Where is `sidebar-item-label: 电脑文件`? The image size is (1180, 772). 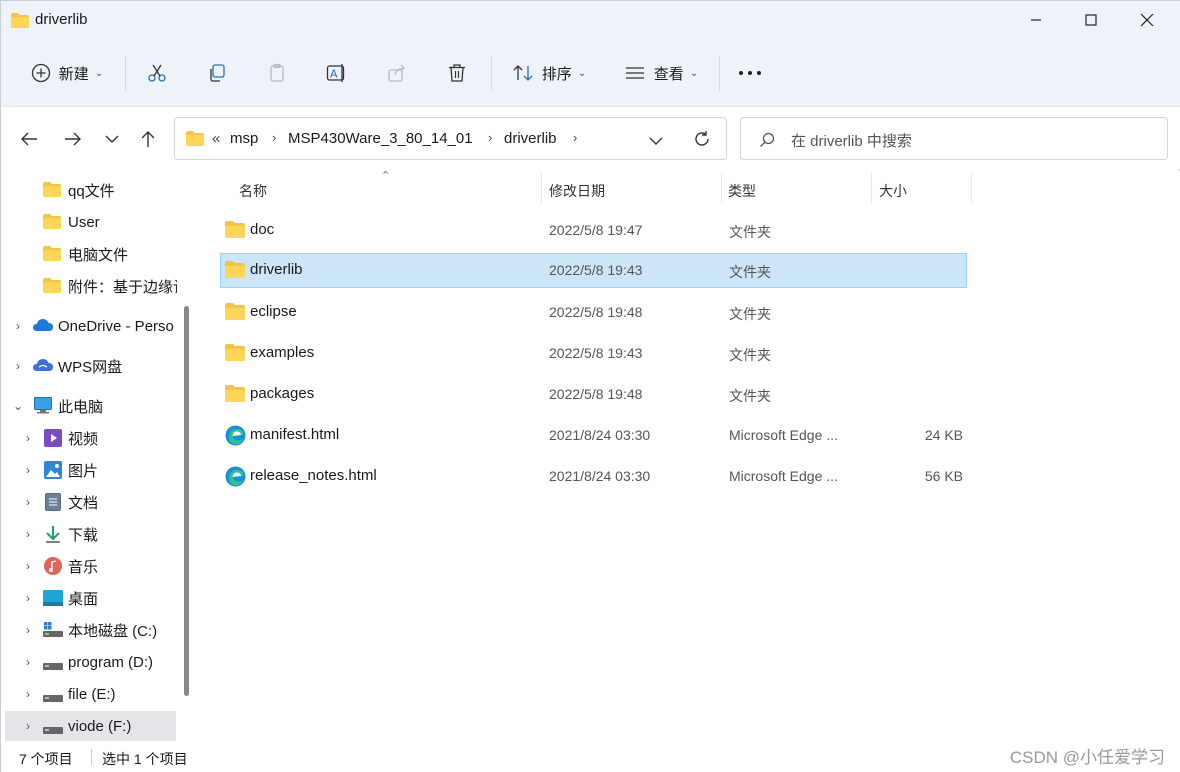 sidebar-item-label: 电脑文件 is located at coordinates (98, 255).